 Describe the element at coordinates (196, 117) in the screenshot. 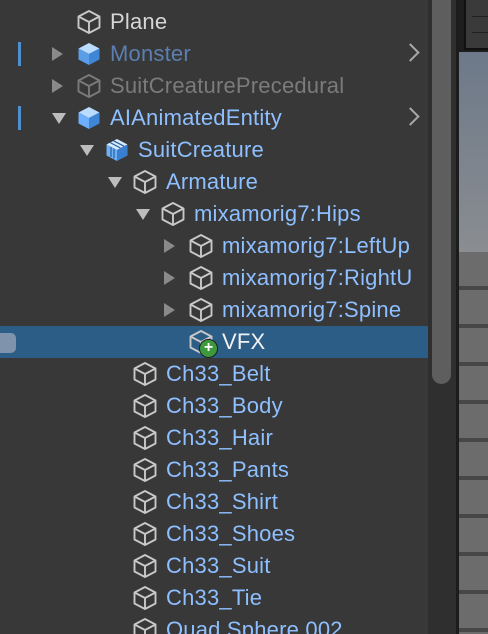

I see `hierarchy-row-label: AIAnimatedEntity` at that location.